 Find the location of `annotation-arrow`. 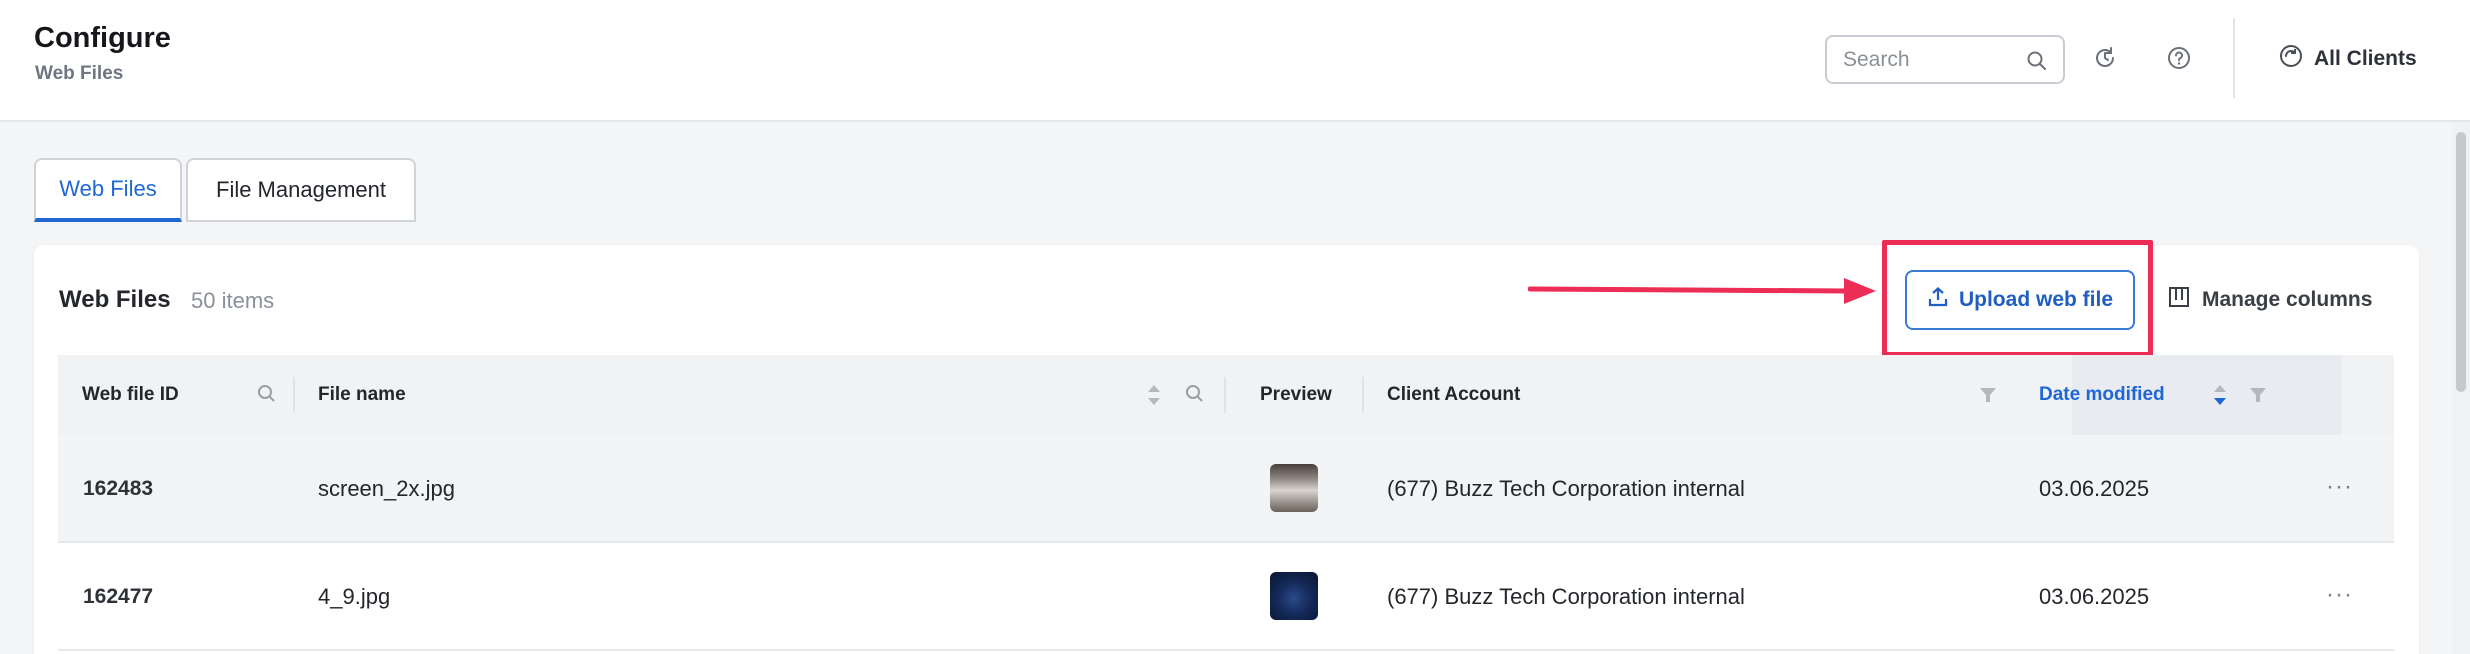

annotation-arrow is located at coordinates (1702, 291).